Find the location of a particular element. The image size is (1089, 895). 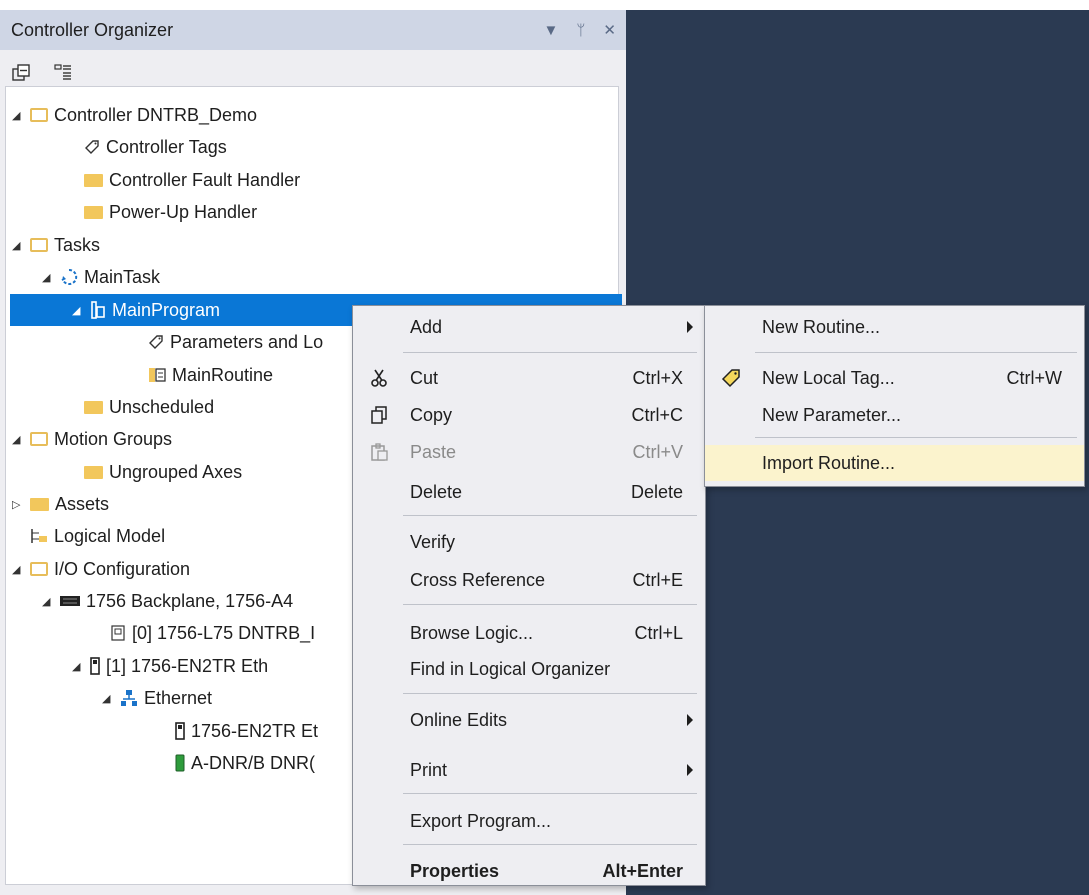

tree-item: ◢ Motion Groups is located at coordinates (92, 439).